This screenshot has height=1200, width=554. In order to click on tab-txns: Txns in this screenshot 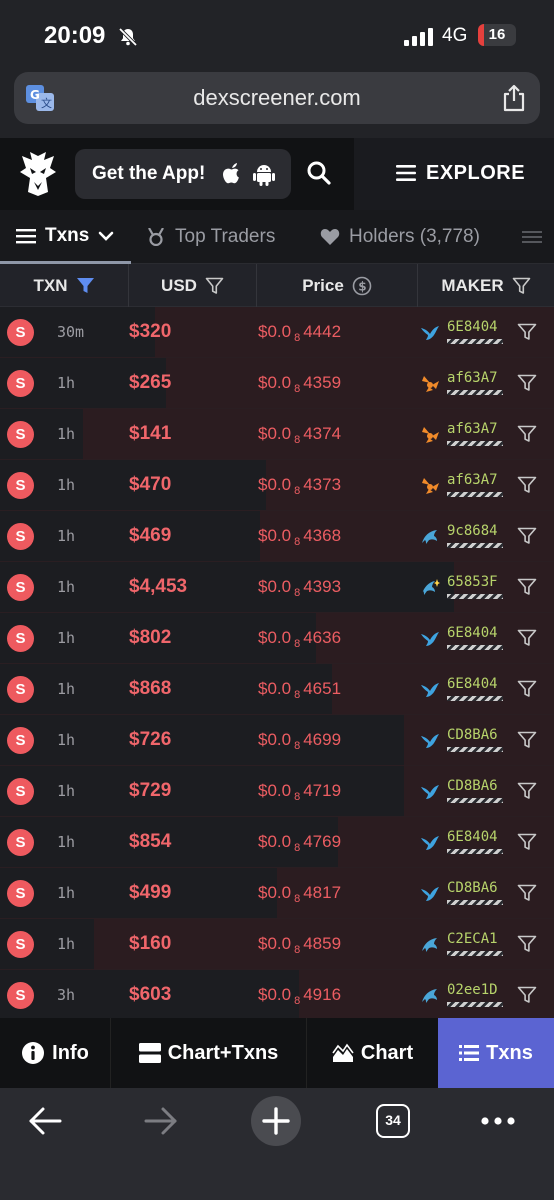, I will do `click(65, 237)`.